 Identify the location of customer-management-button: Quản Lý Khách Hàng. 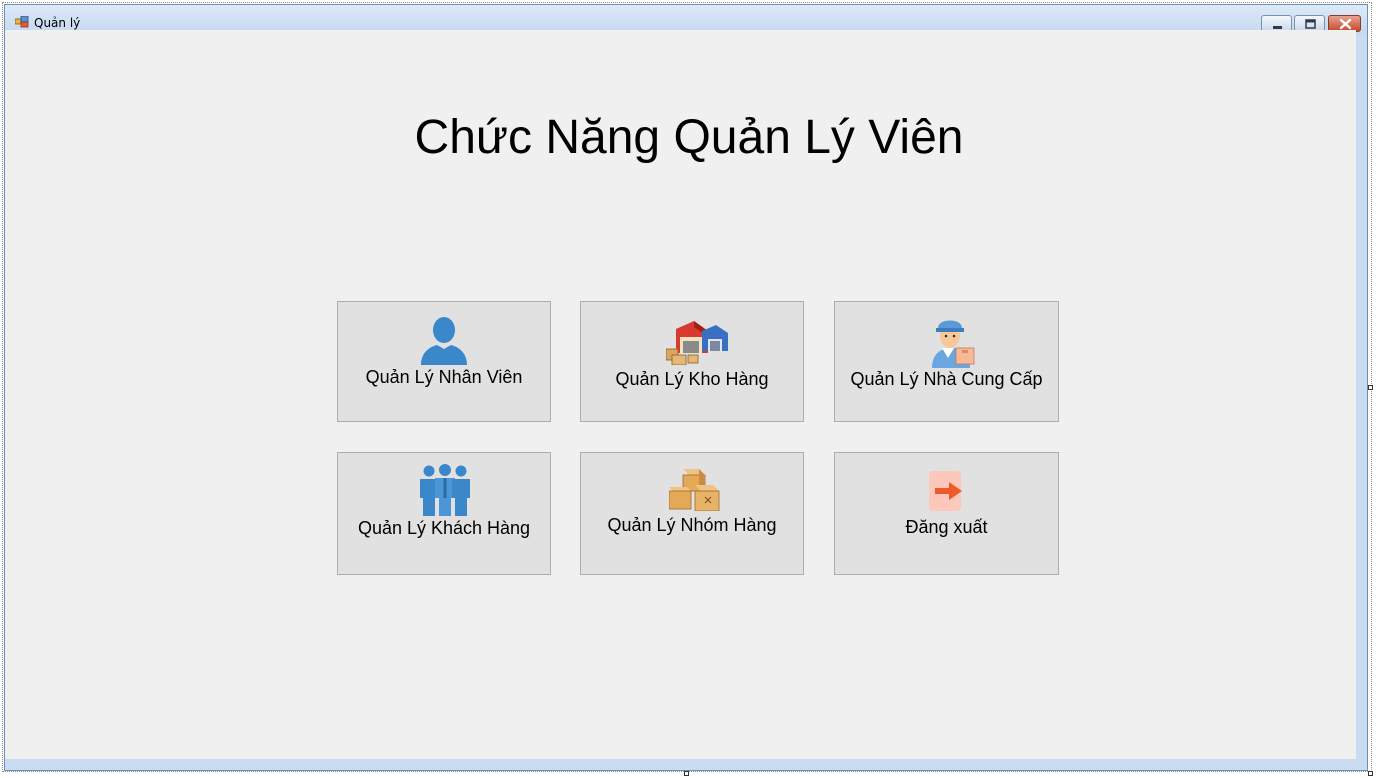
(444, 513).